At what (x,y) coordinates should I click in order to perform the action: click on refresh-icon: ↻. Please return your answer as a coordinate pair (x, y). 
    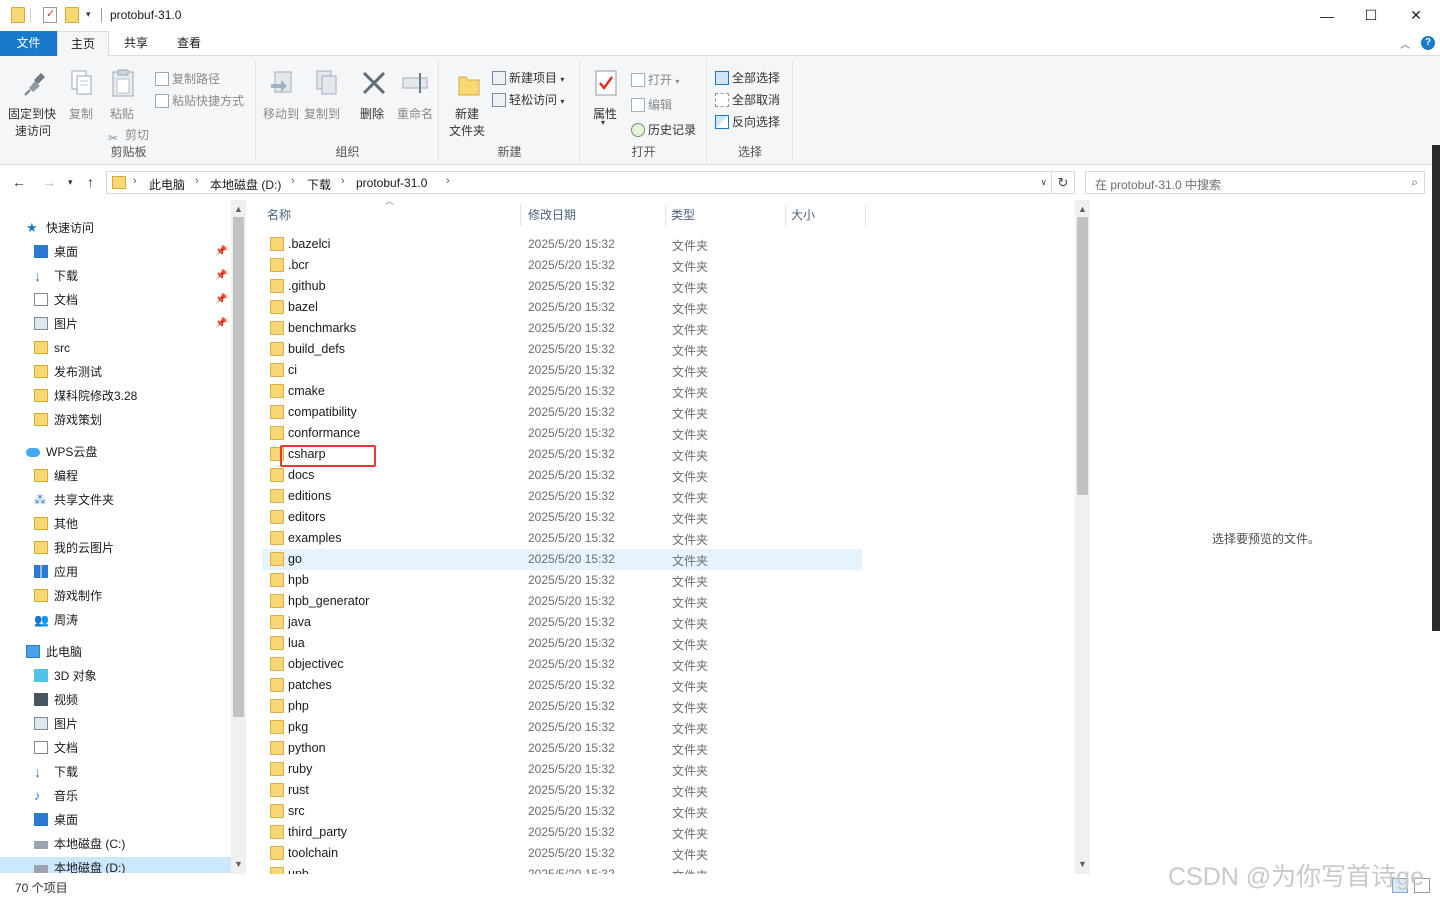
    Looking at the image, I should click on (1063, 182).